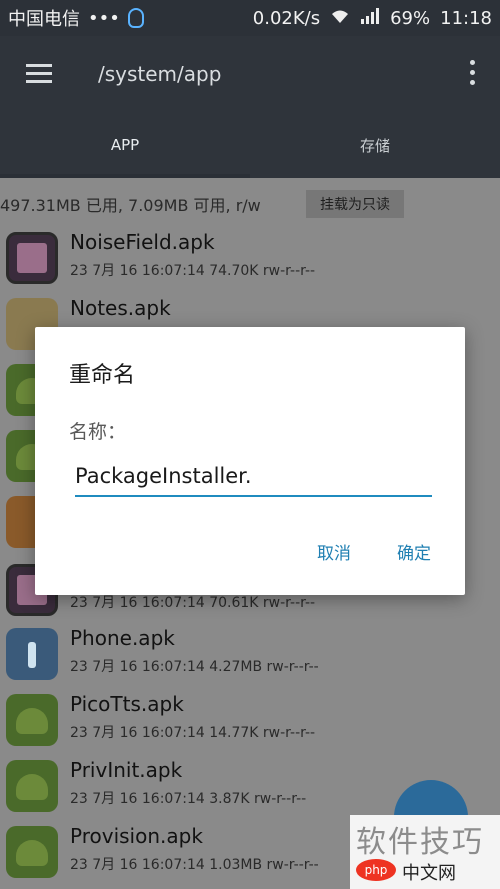 This screenshot has width=500, height=889. I want to click on dialog-title: 重命名, so click(102, 375).